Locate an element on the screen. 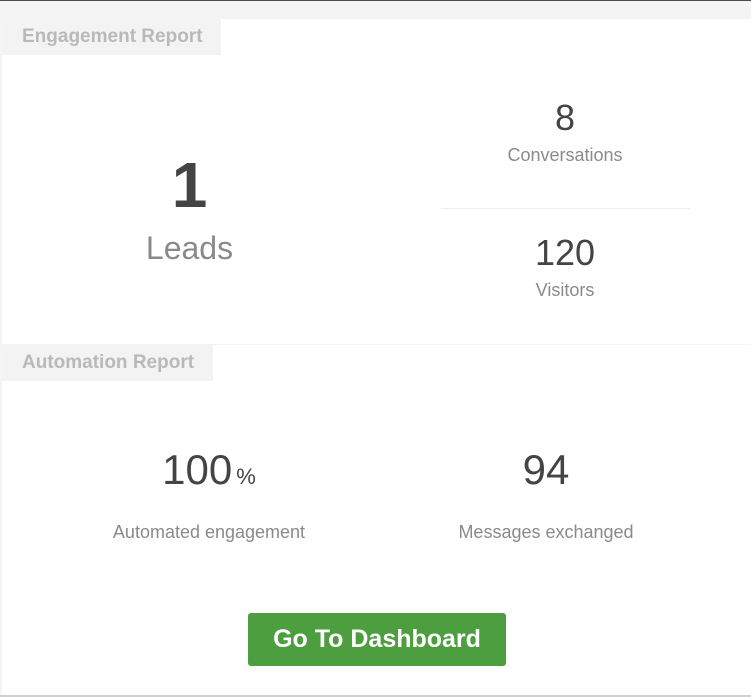  go-to-dashboard-button: Go To Dashboard is located at coordinates (377, 639).